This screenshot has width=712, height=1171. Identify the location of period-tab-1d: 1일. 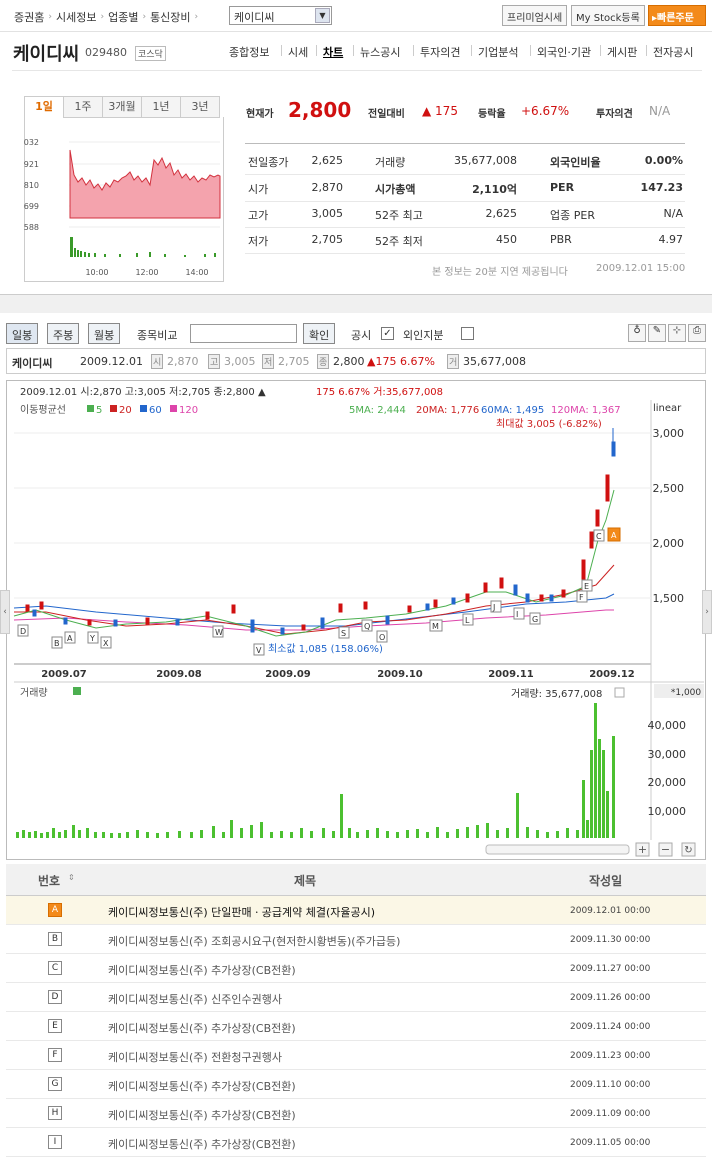
(44, 107).